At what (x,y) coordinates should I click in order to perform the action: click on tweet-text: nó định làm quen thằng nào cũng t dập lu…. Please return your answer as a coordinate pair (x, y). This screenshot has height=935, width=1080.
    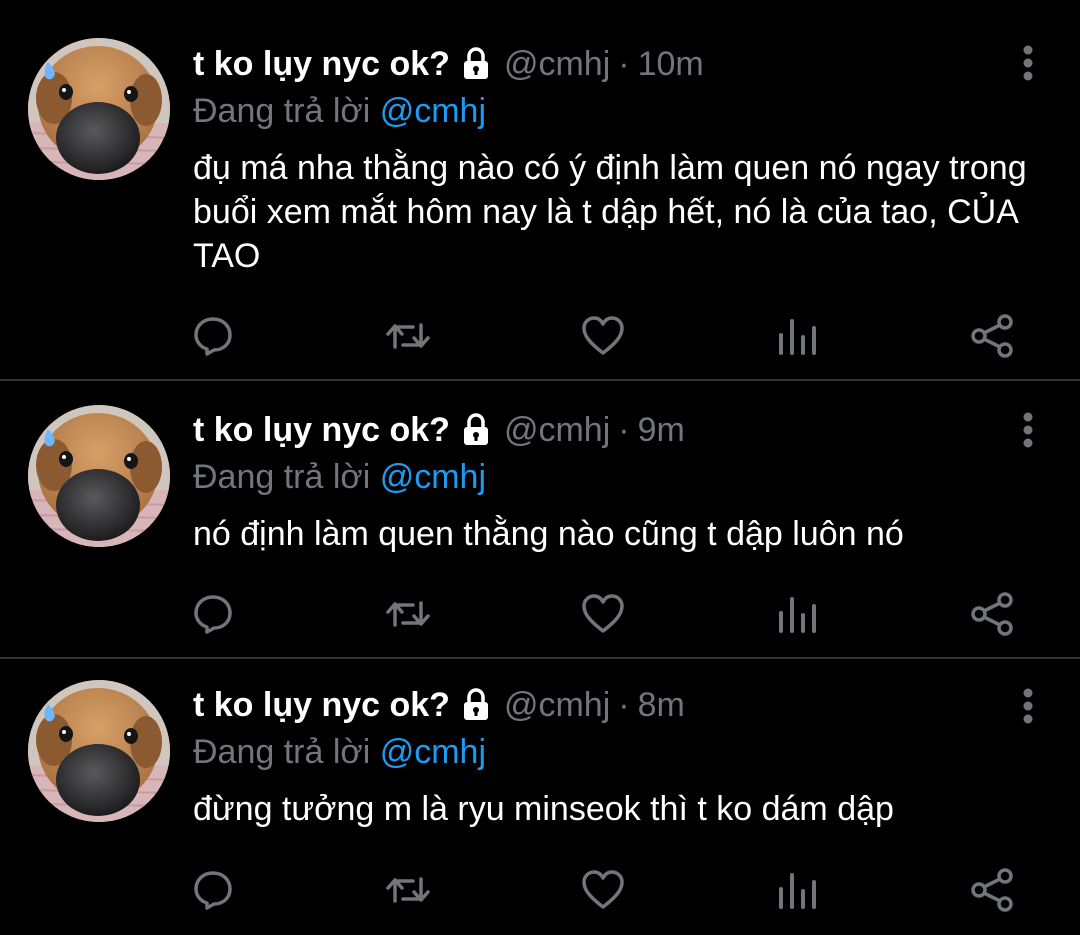
    Looking at the image, I should click on (548, 534).